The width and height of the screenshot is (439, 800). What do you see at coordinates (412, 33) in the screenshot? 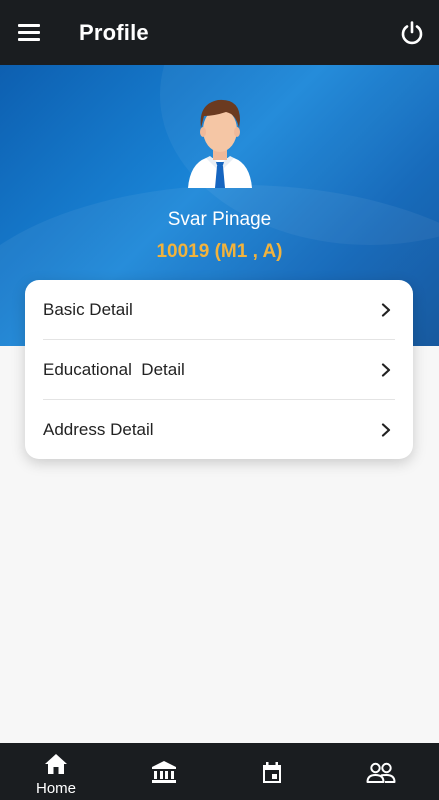
I see `power-icon` at bounding box center [412, 33].